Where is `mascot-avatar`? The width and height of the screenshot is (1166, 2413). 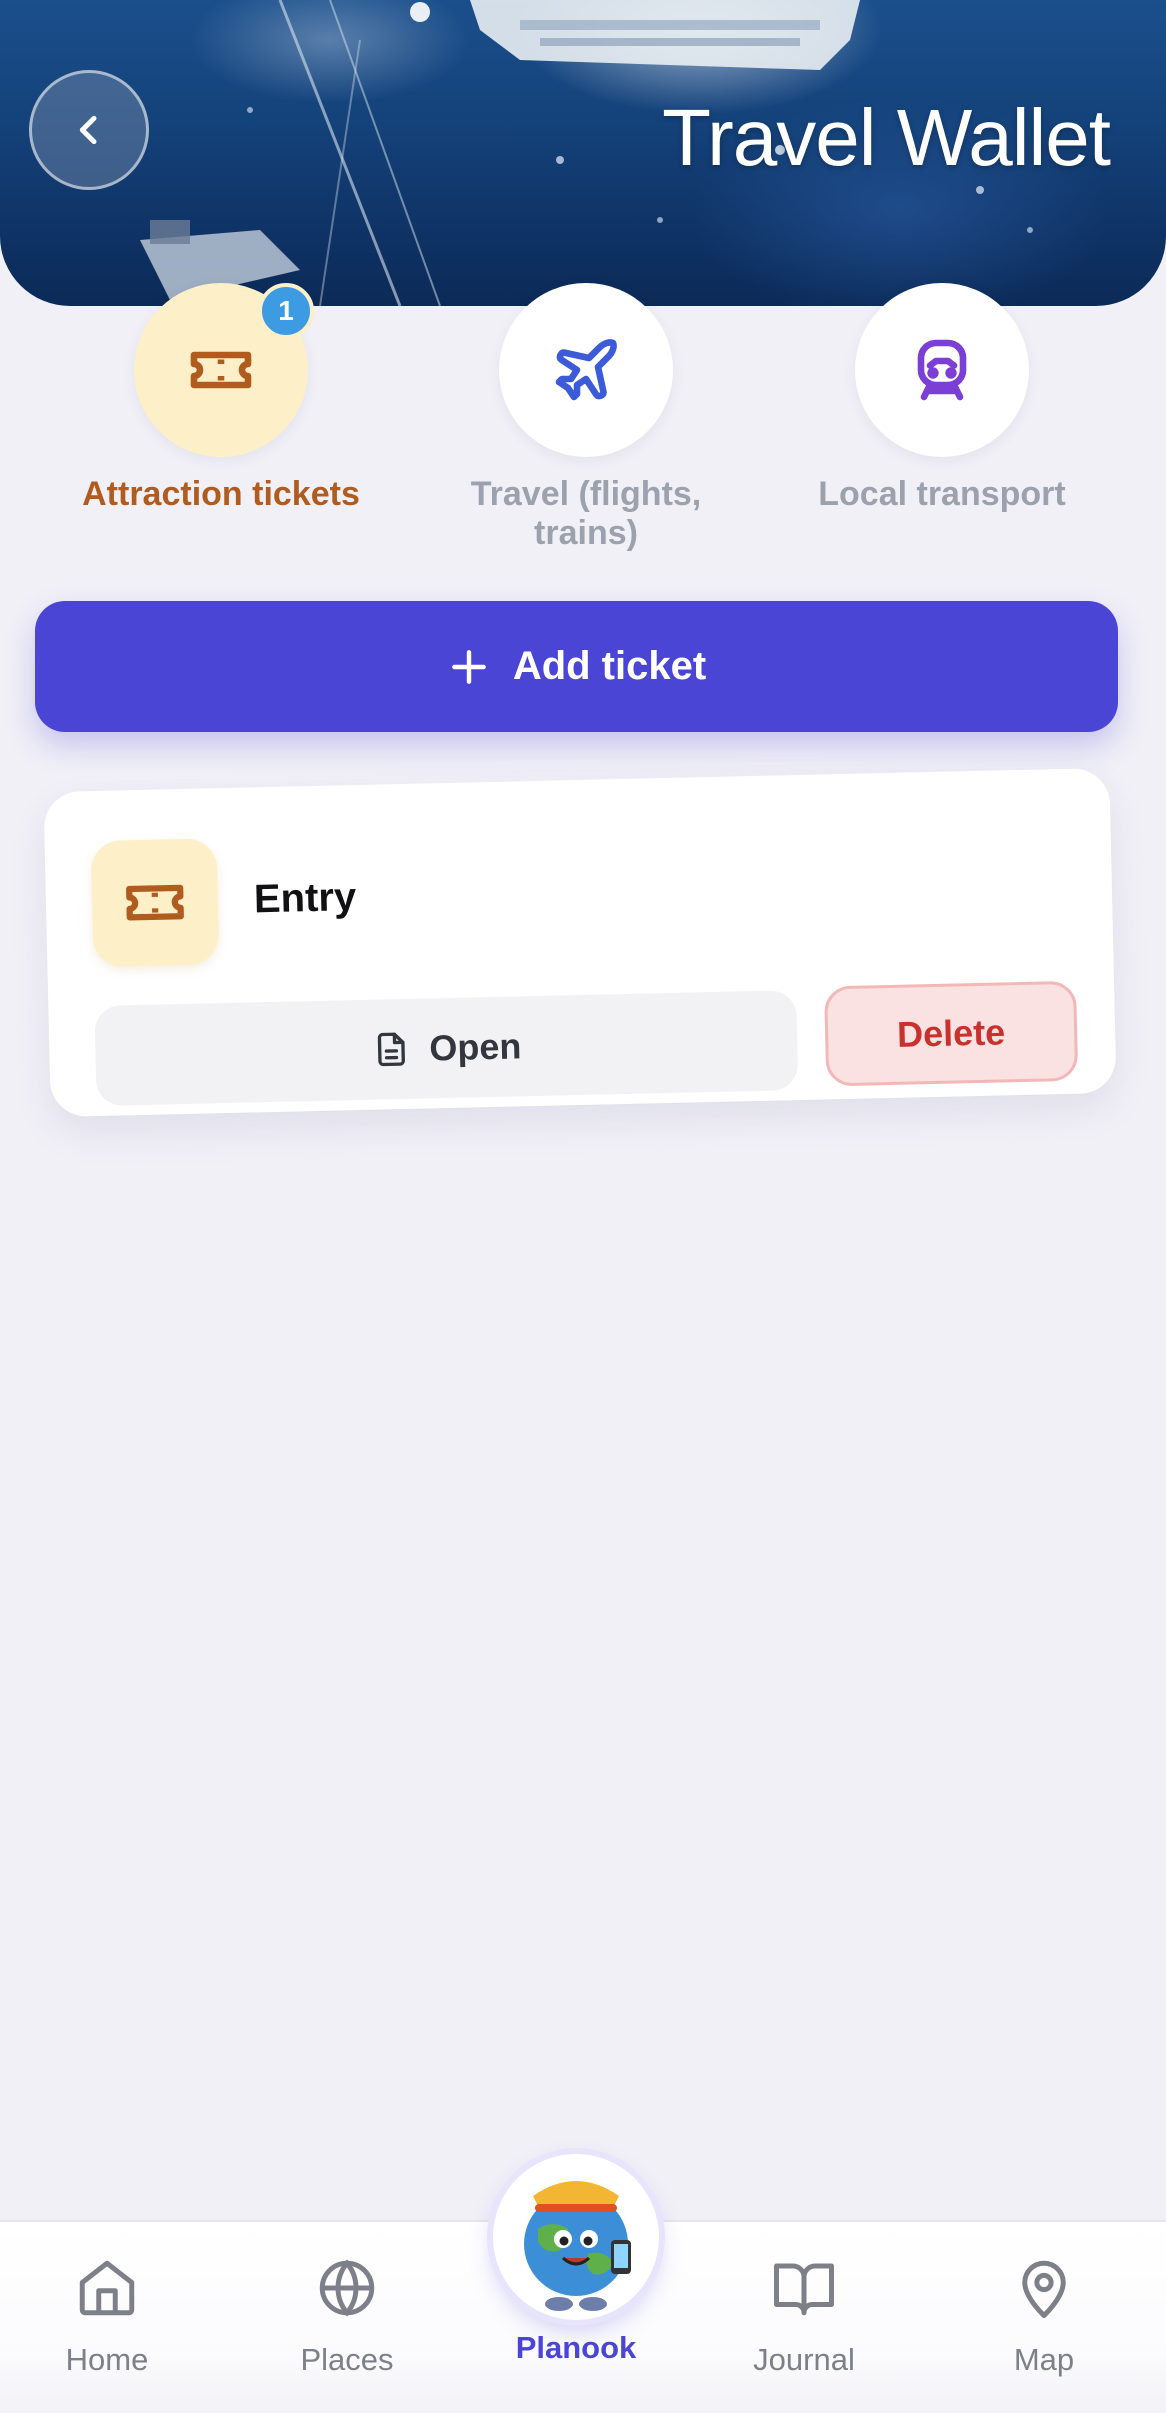 mascot-avatar is located at coordinates (577, 2246).